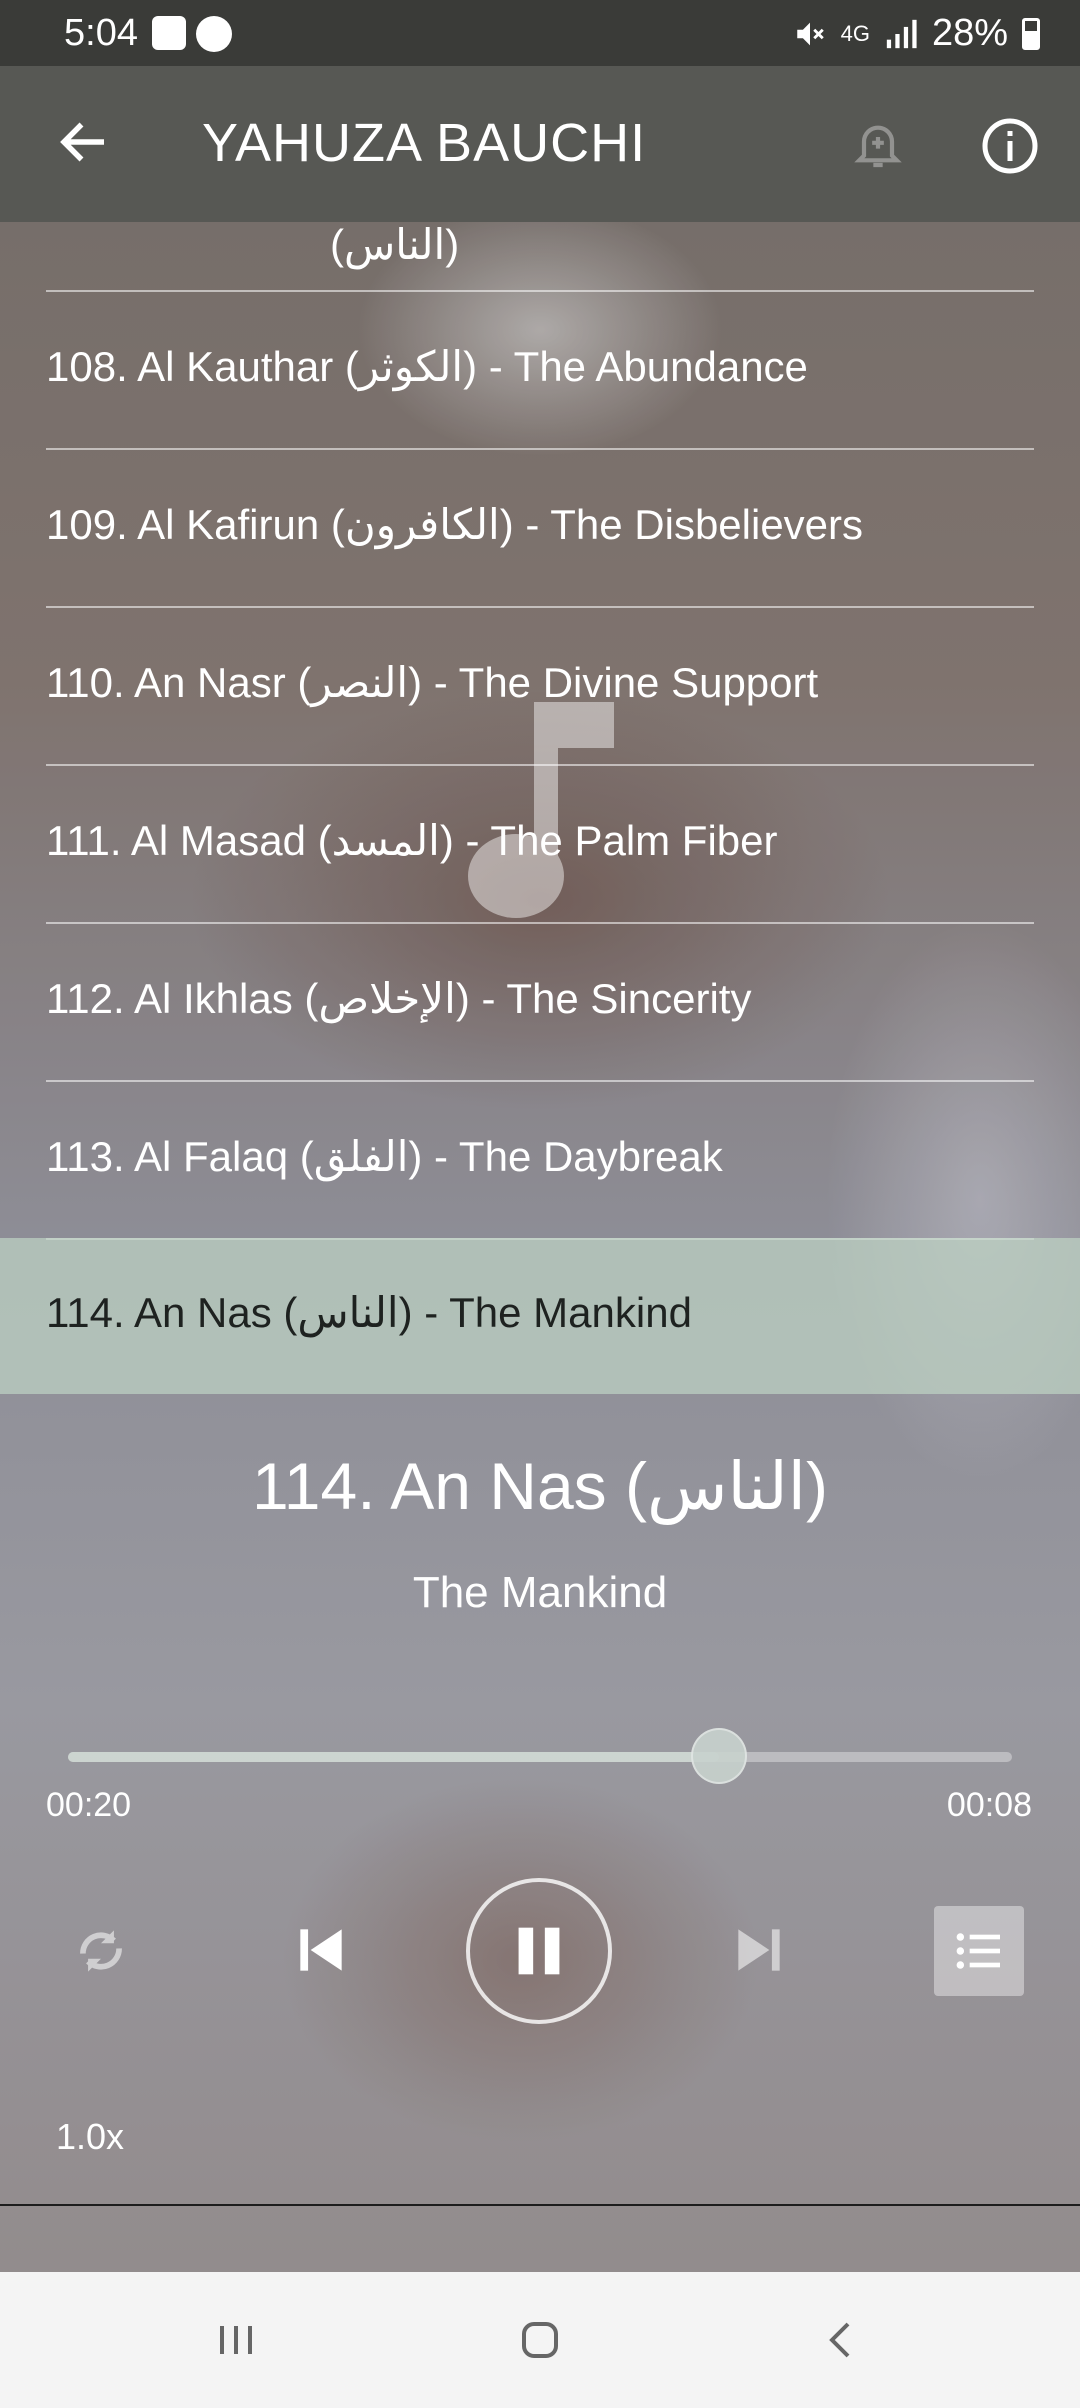 Image resolution: width=1080 pixels, height=2408 pixels. I want to click on back-arrow-icon, so click(84, 142).